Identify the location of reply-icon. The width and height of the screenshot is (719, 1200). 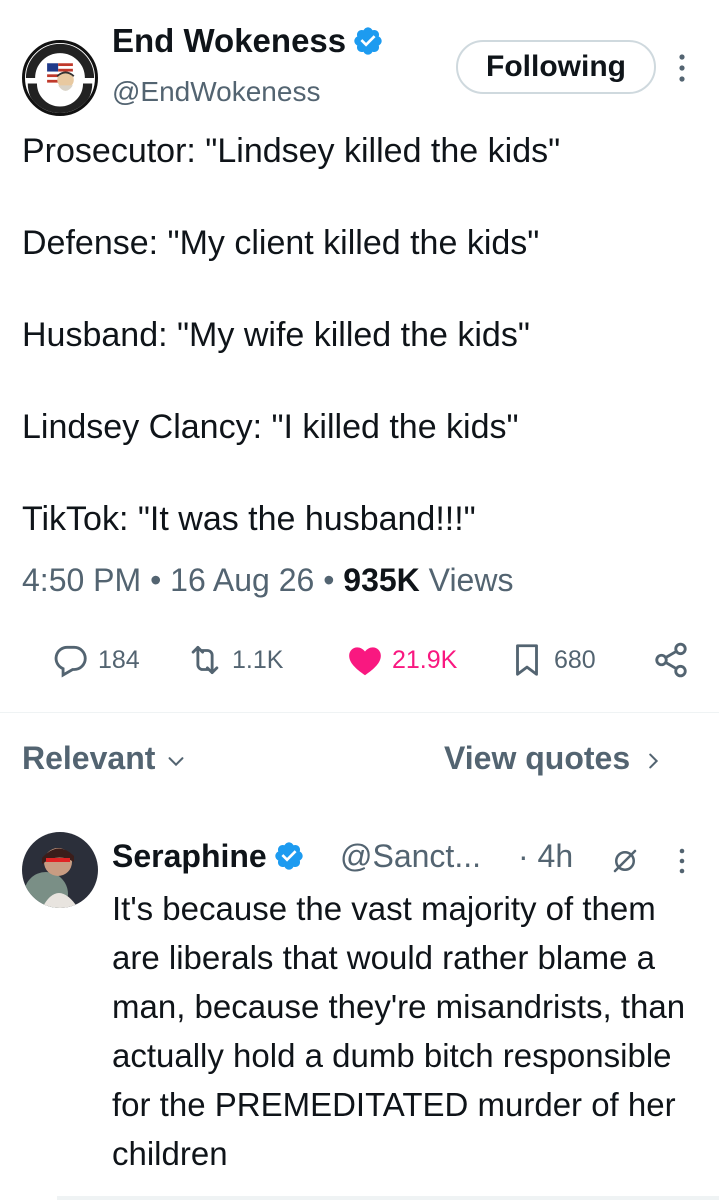
(70, 661).